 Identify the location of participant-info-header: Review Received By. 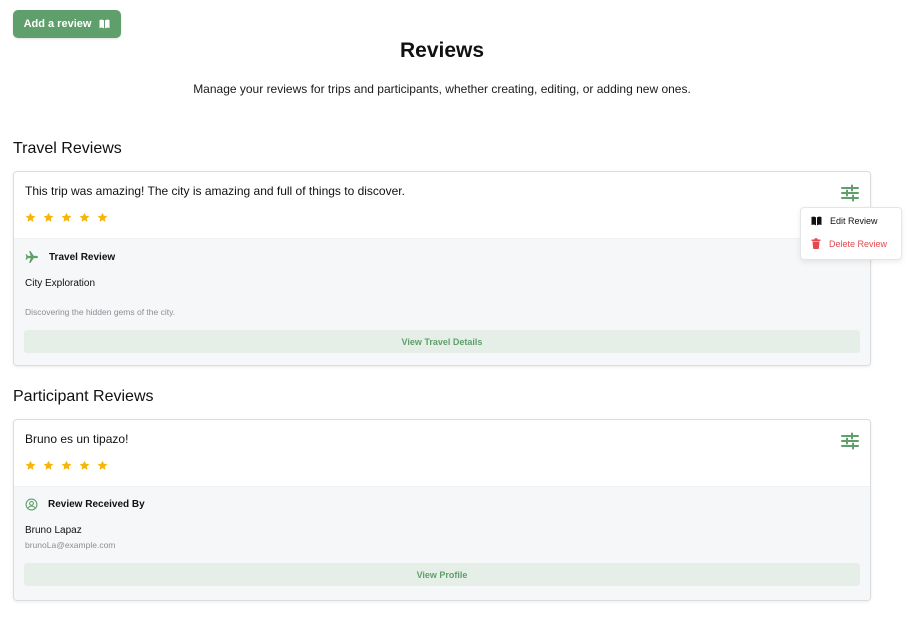
(85, 504).